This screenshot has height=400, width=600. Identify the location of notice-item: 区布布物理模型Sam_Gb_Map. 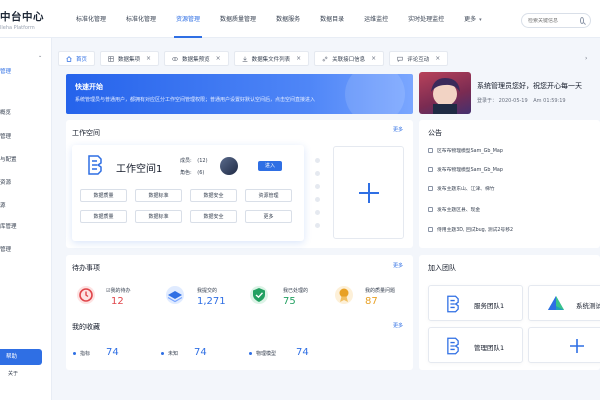
(465, 150).